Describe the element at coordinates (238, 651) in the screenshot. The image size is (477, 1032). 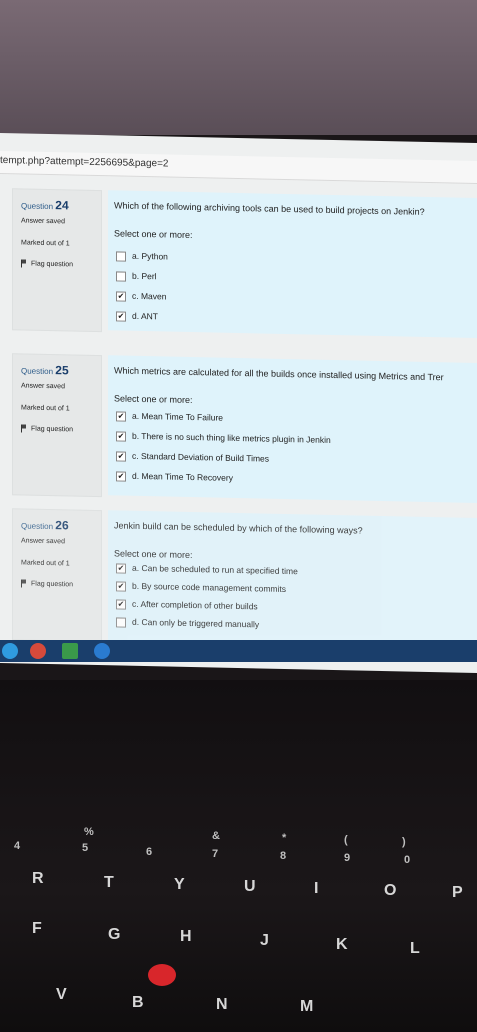
I see `taskbar` at that location.